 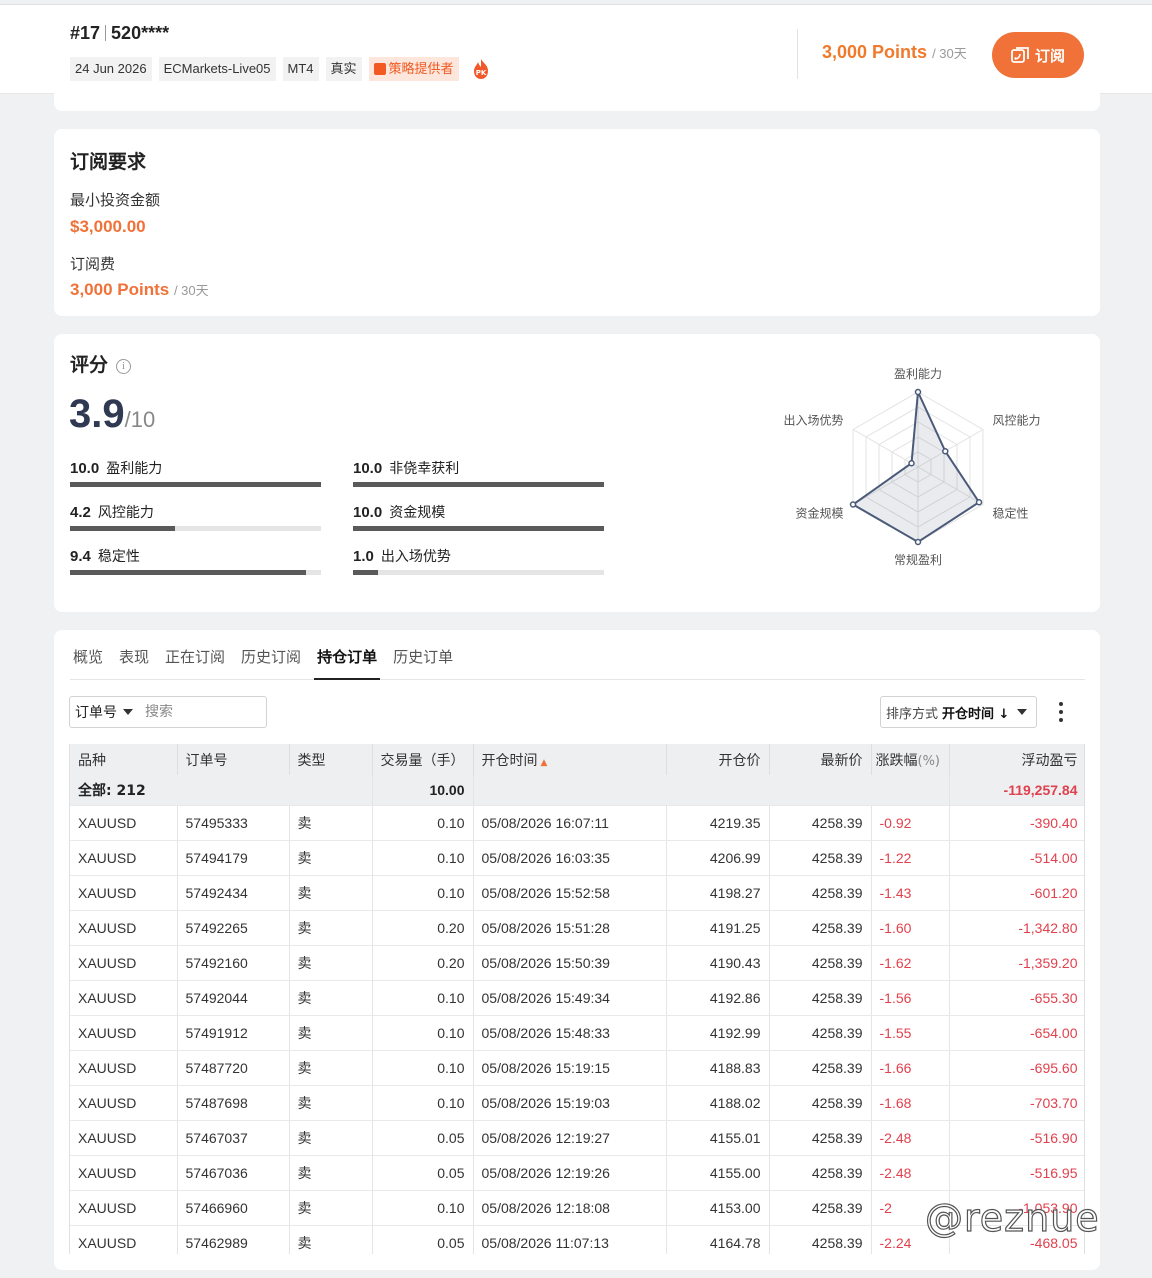 What do you see at coordinates (195, 516) in the screenshot?
I see `metric-risk-control: 4.2 风控能力` at bounding box center [195, 516].